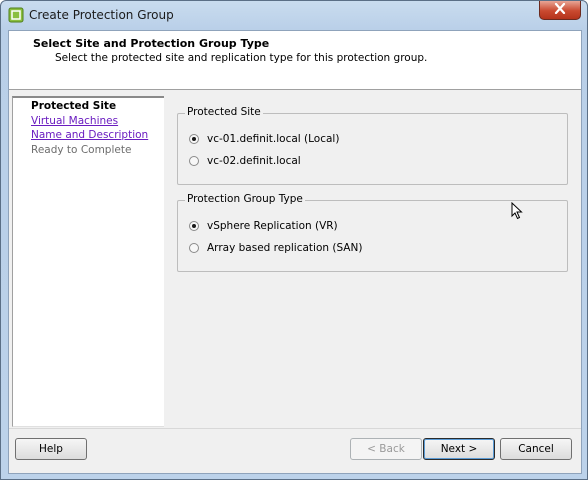  I want to click on radio-type-vr: vSphere Replication (VR), so click(263, 226).